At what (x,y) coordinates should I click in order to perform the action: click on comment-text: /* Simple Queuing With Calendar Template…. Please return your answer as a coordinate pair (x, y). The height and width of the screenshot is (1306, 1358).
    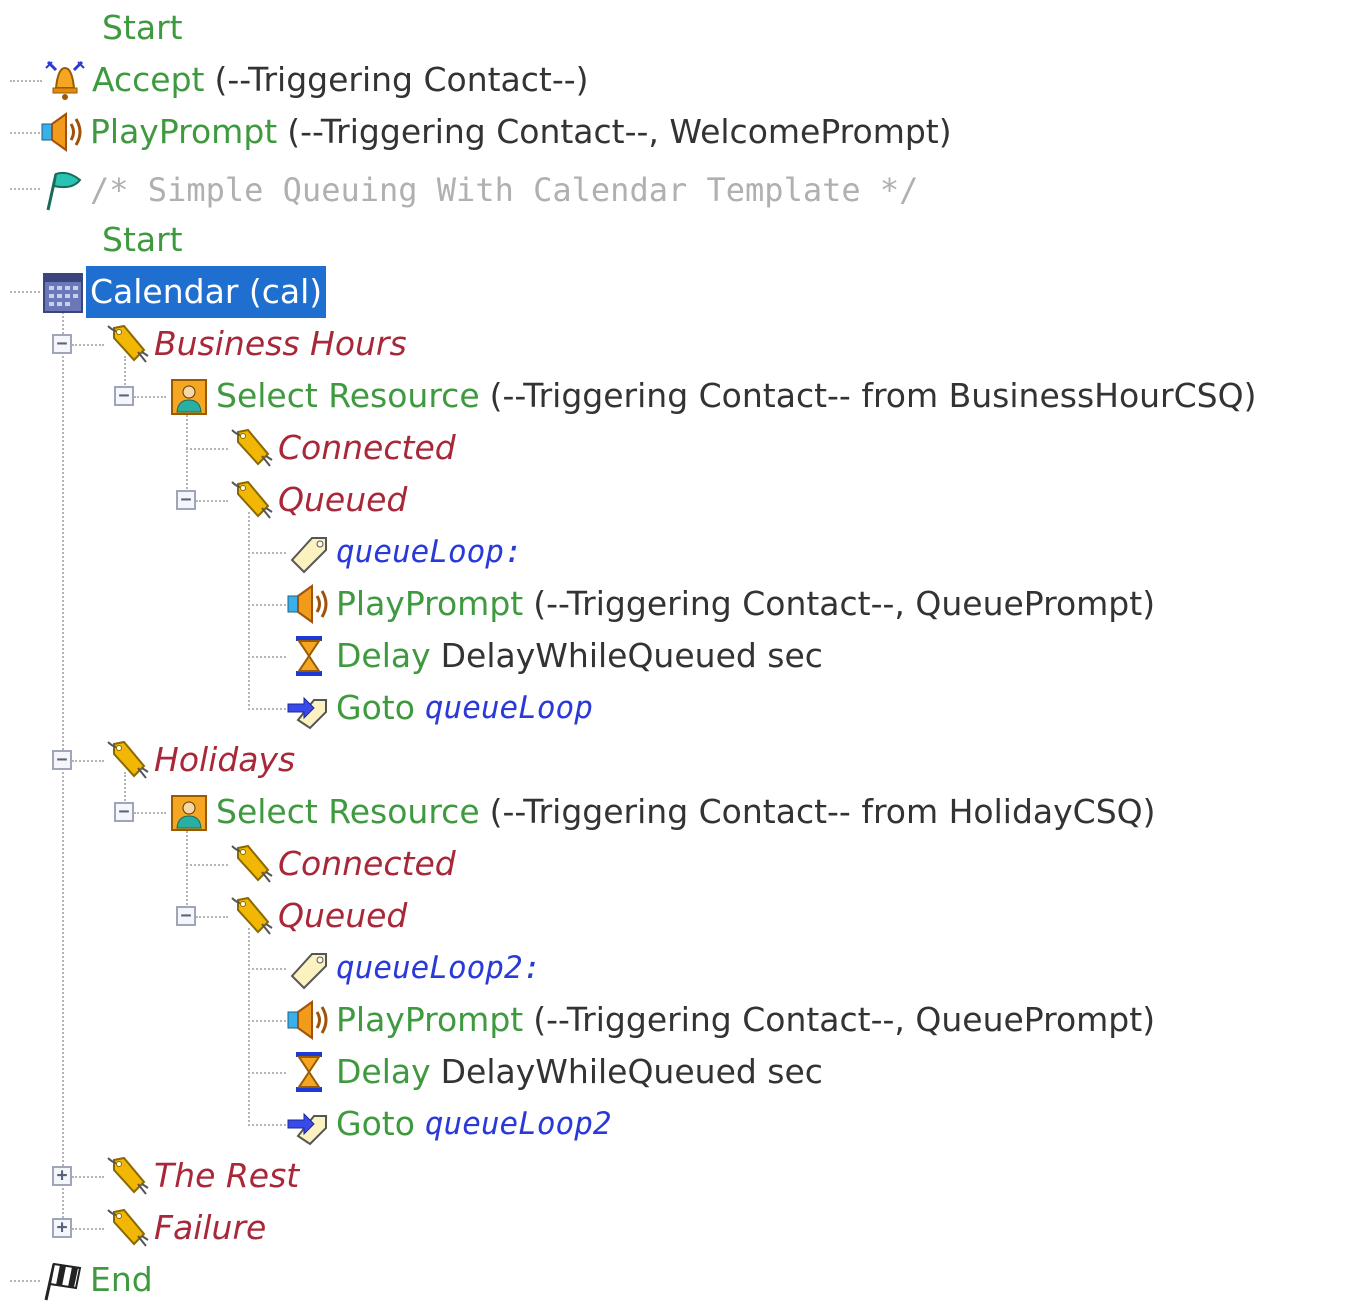
    Looking at the image, I should click on (504, 190).